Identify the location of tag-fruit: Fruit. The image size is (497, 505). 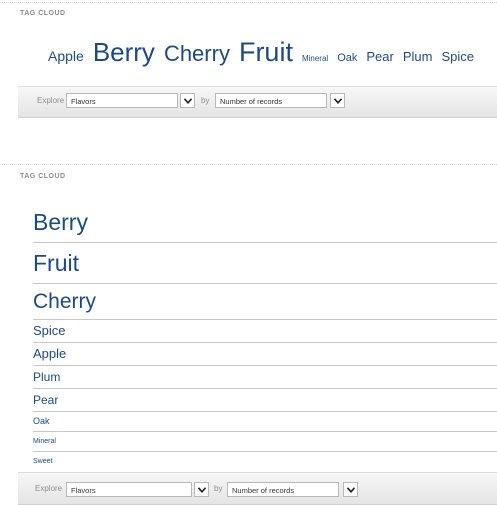
(266, 52).